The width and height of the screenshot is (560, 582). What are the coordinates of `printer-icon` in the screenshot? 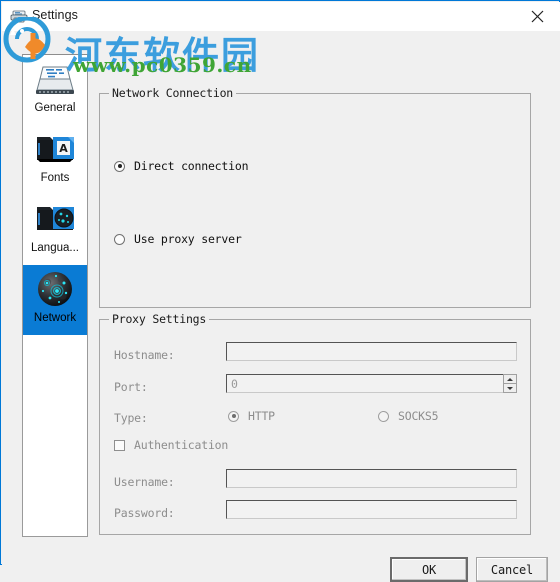 It's located at (19, 16).